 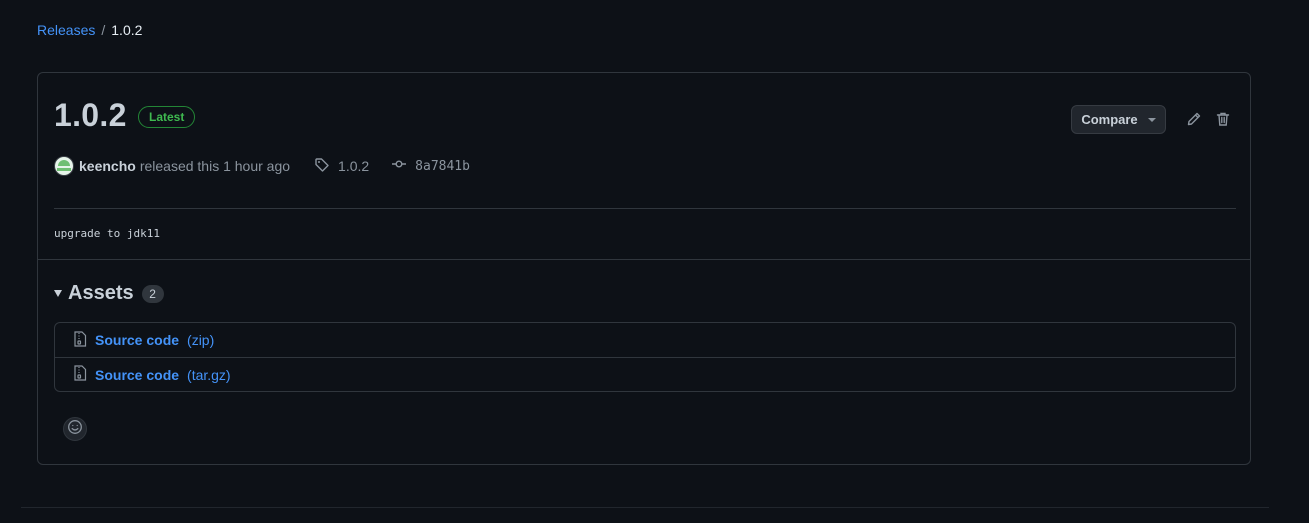 What do you see at coordinates (209, 375) in the screenshot?
I see `asset-ext-targz: (tar.gz)` at bounding box center [209, 375].